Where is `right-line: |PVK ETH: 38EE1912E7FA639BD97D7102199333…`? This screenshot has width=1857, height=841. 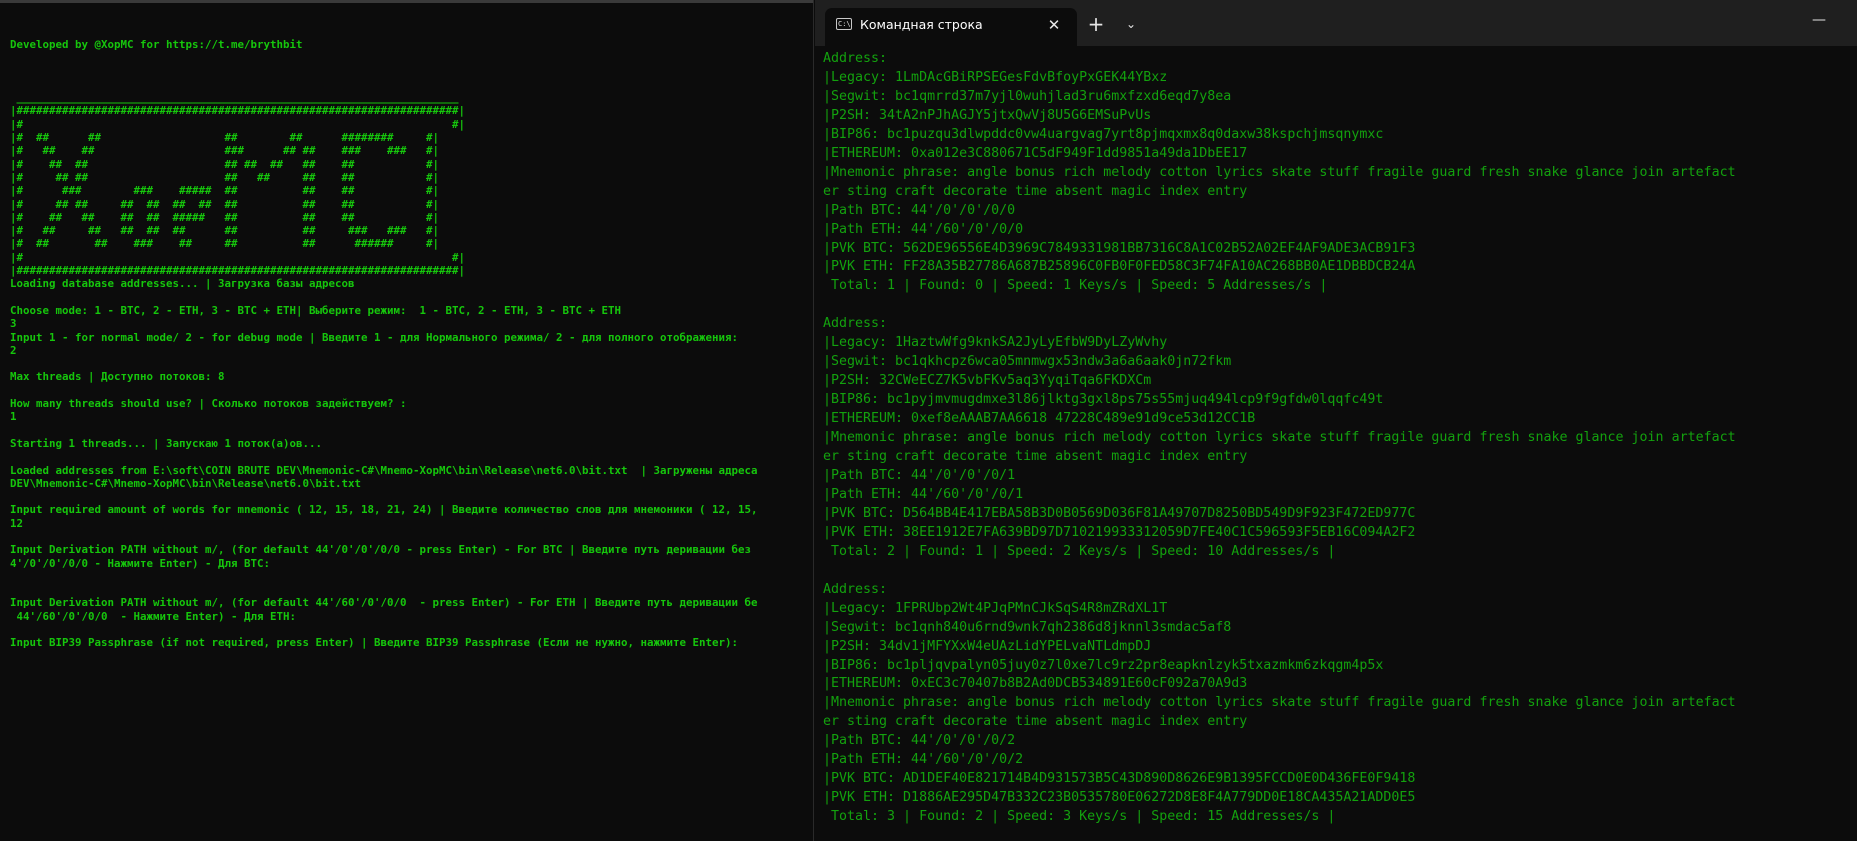
right-line: |PVK ETH: 38EE1912E7FA639BD97D7102199333… is located at coordinates (1119, 532).